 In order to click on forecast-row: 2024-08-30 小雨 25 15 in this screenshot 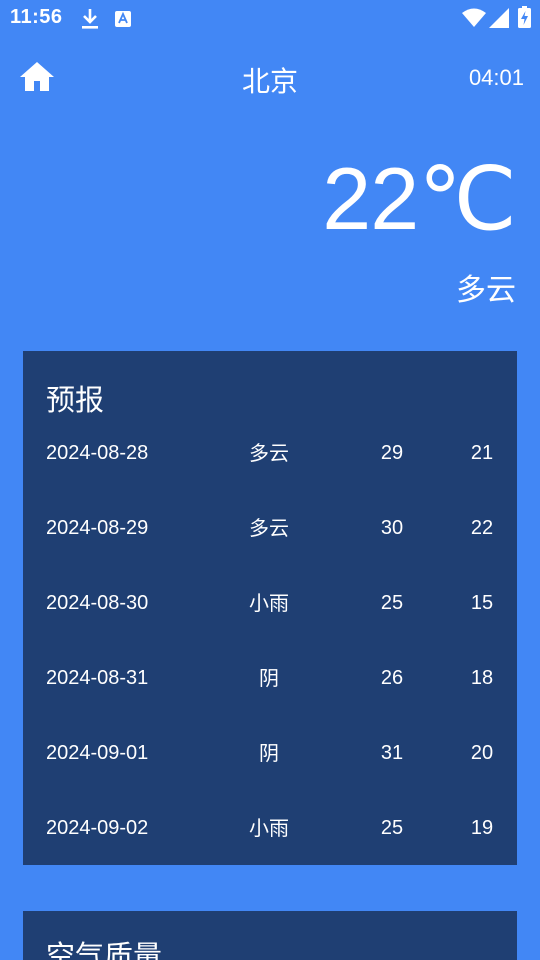, I will do `click(270, 603)`.